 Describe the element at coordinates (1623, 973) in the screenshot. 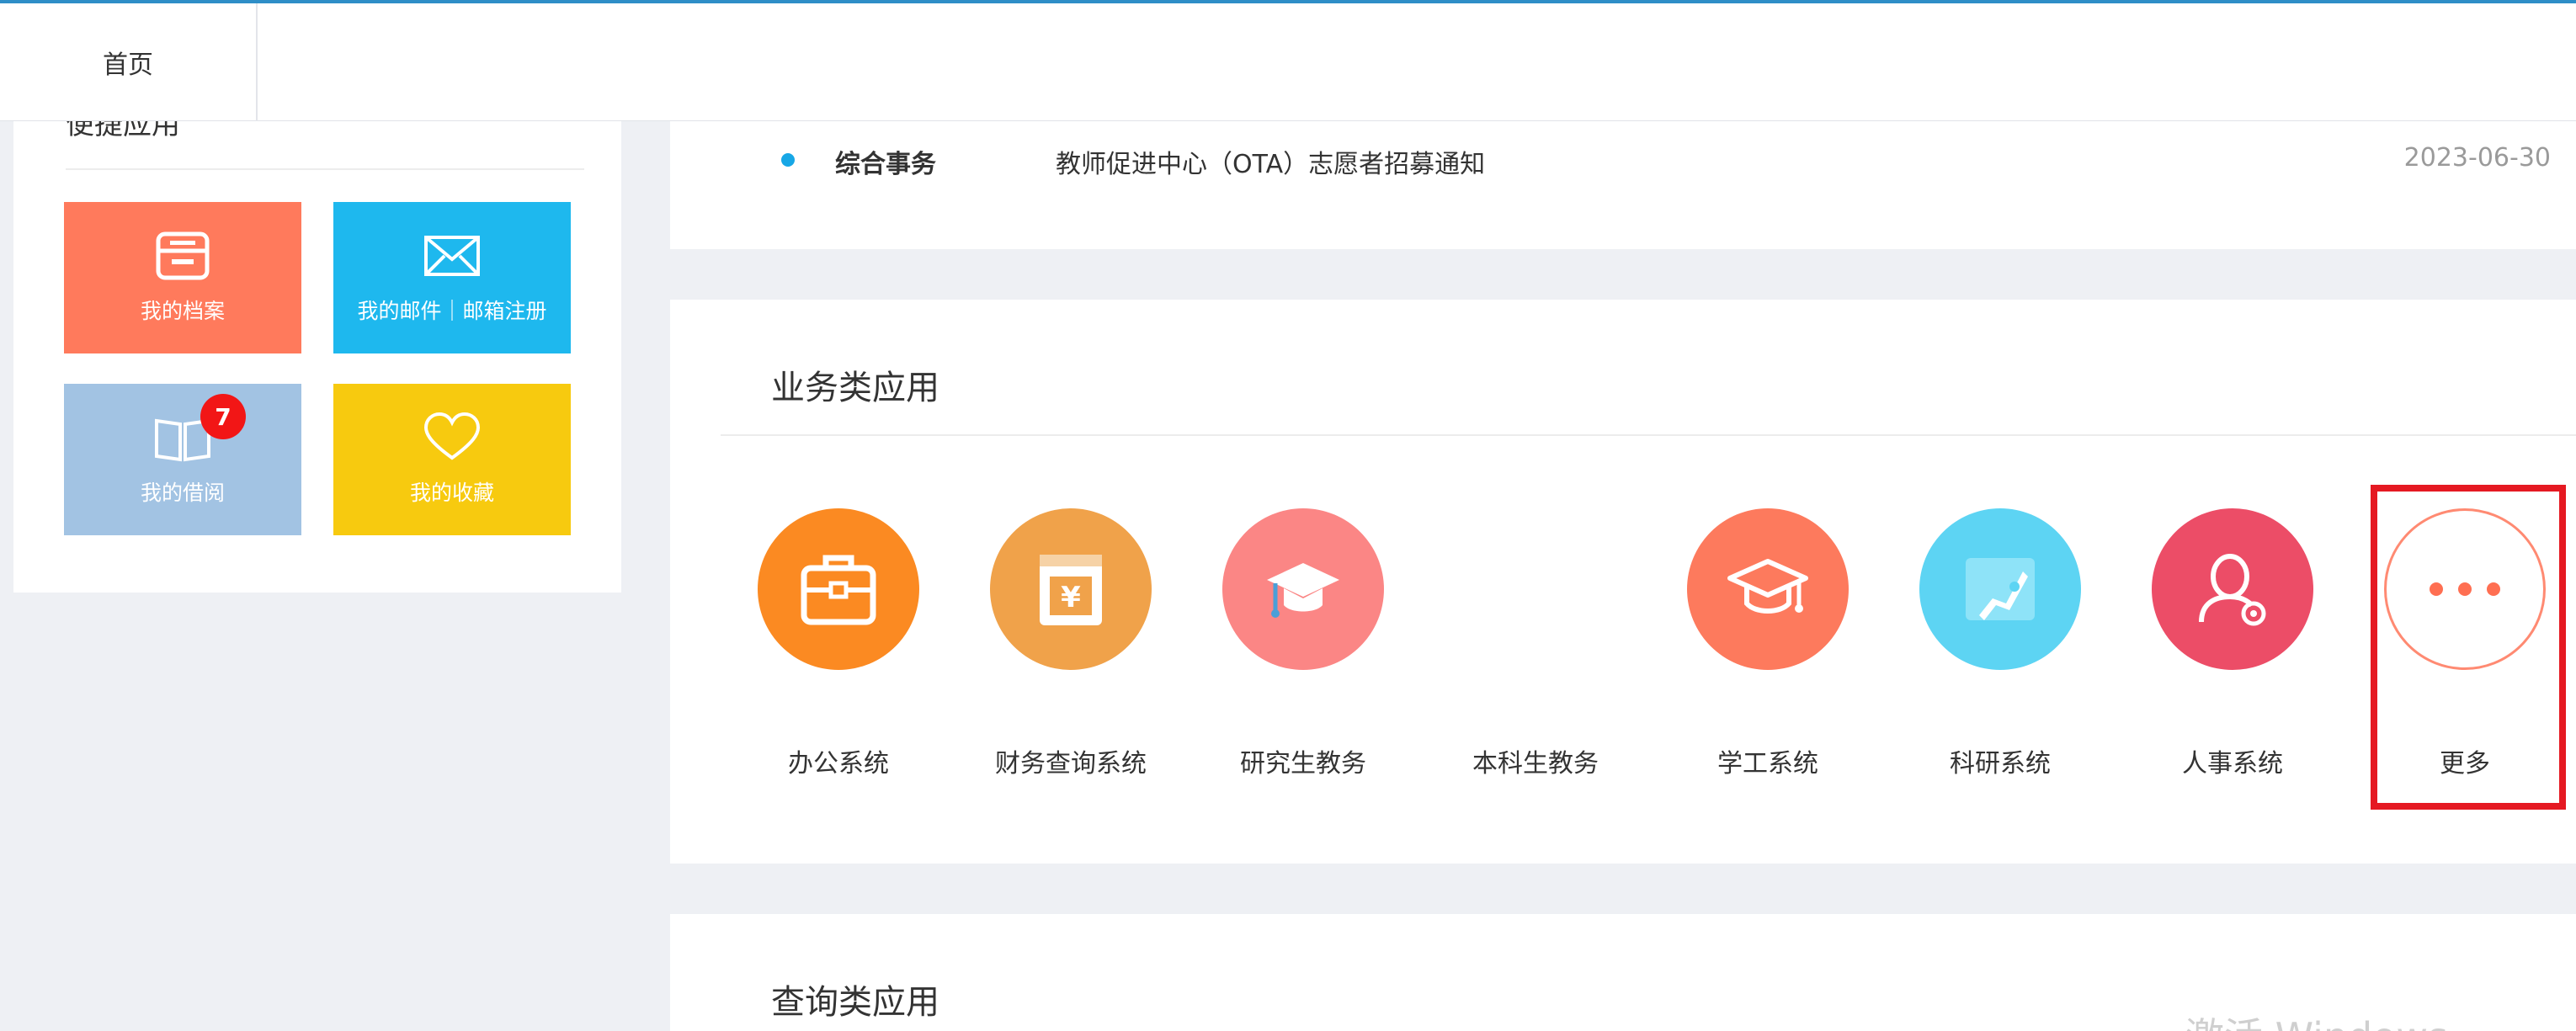

I see `query-apps-card: 查询类应用 激活 Windows` at that location.